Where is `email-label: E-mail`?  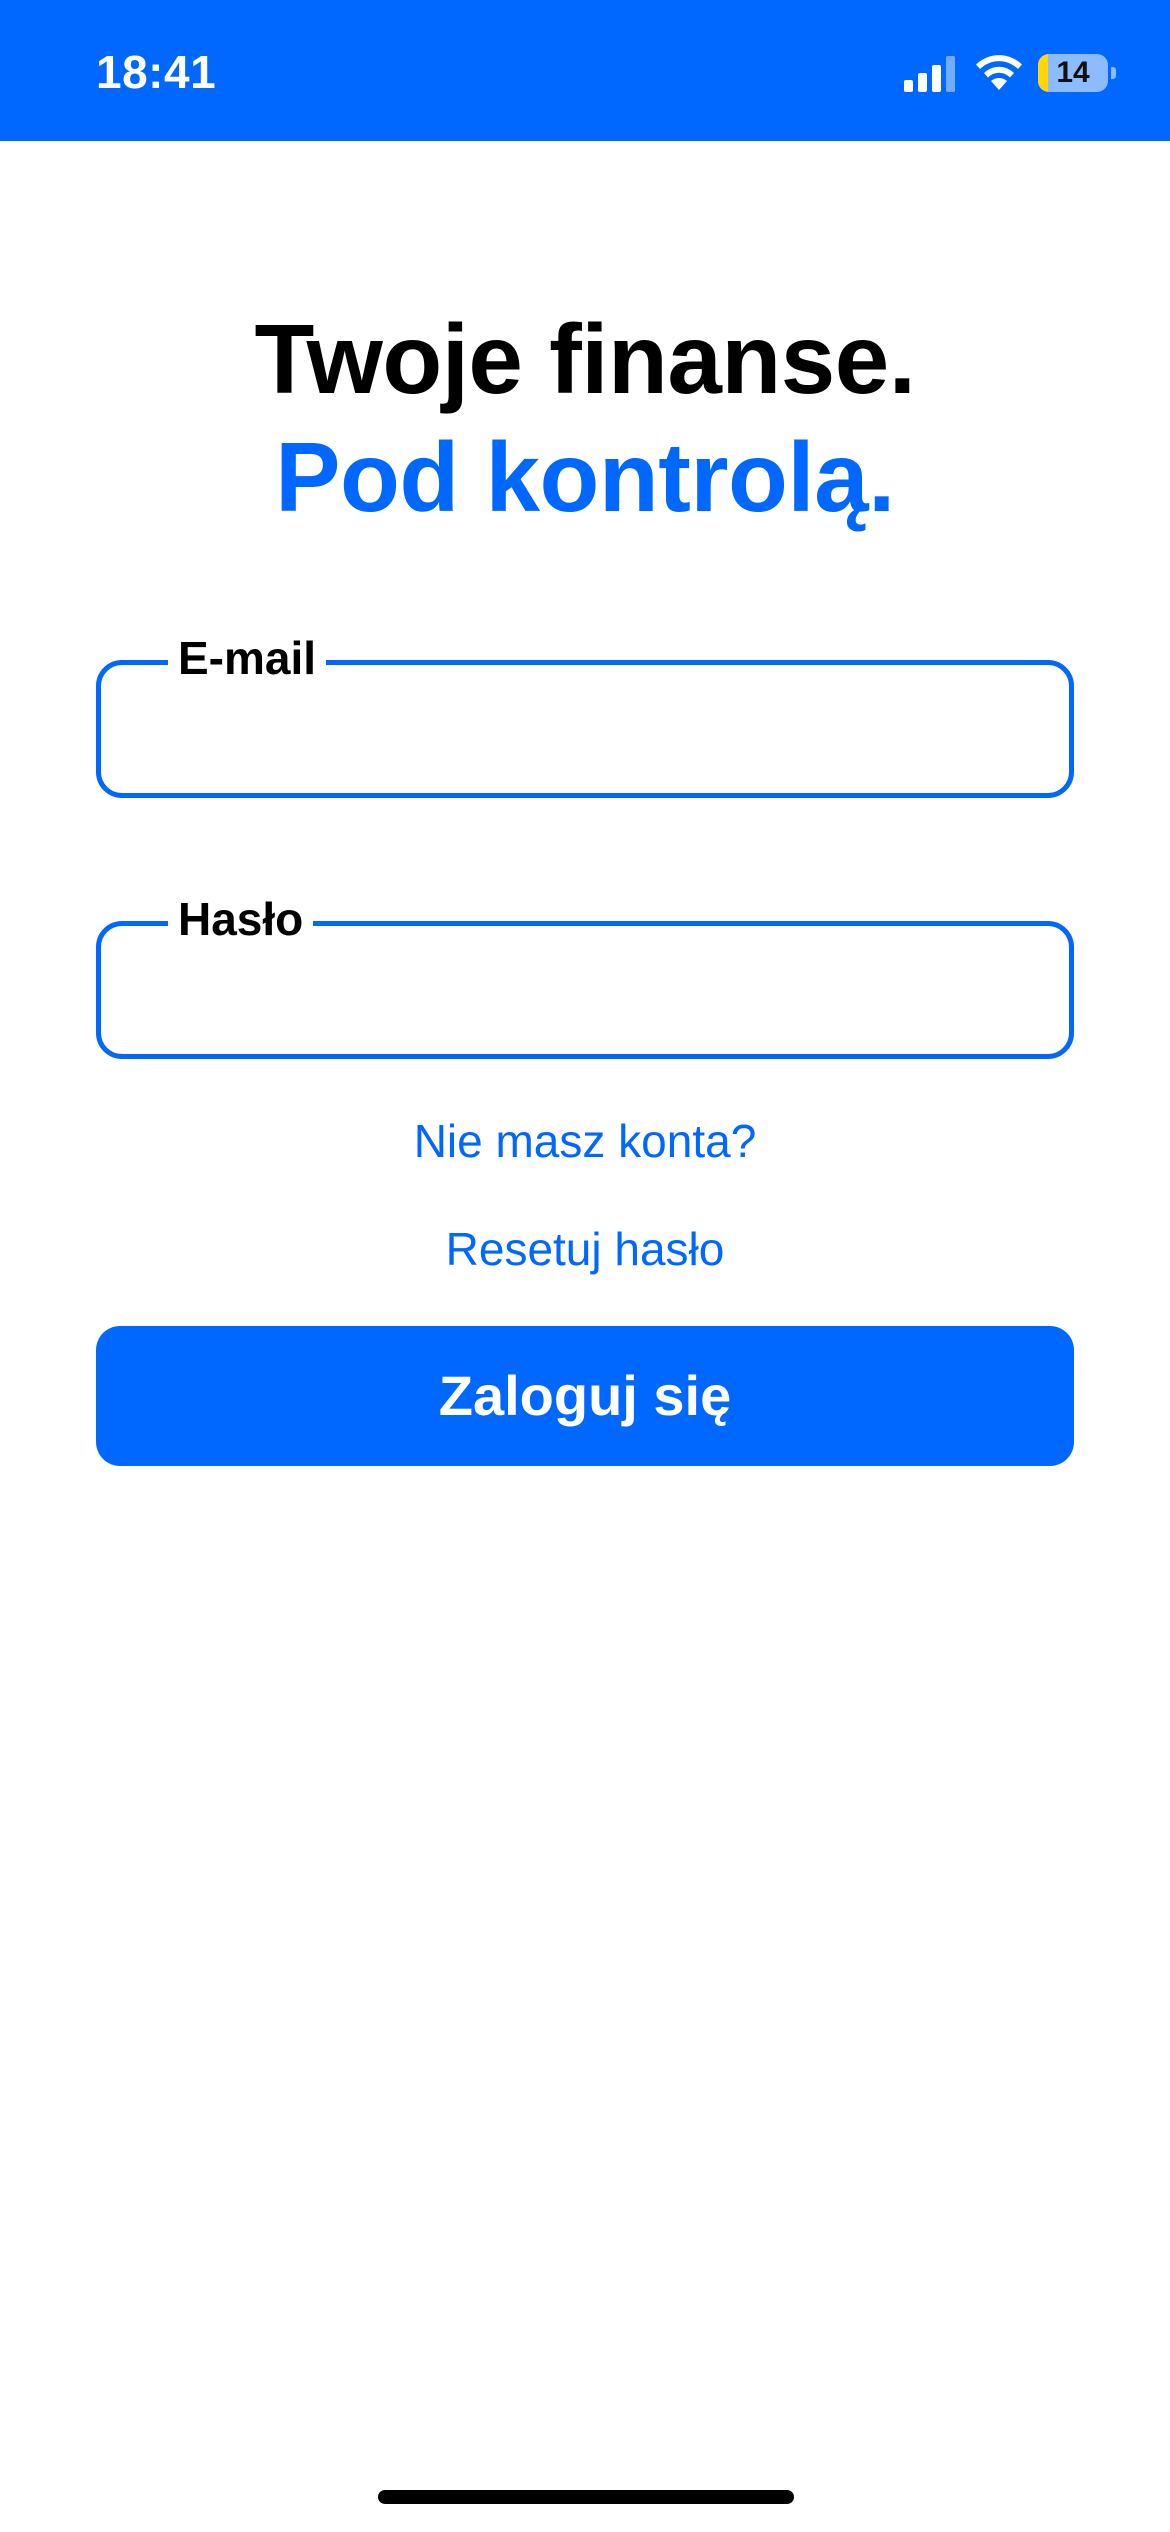
email-label: E-mail is located at coordinates (247, 658).